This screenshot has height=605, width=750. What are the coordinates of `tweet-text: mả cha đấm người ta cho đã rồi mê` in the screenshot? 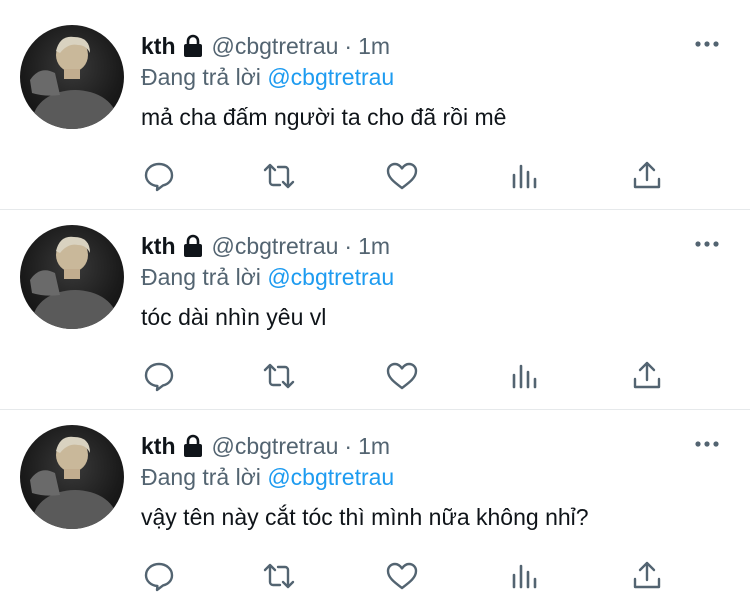 It's located at (324, 117).